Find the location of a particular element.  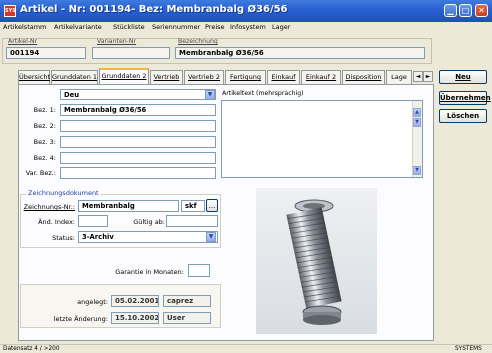

loeschen-button-label: Löschen is located at coordinates (463, 116).